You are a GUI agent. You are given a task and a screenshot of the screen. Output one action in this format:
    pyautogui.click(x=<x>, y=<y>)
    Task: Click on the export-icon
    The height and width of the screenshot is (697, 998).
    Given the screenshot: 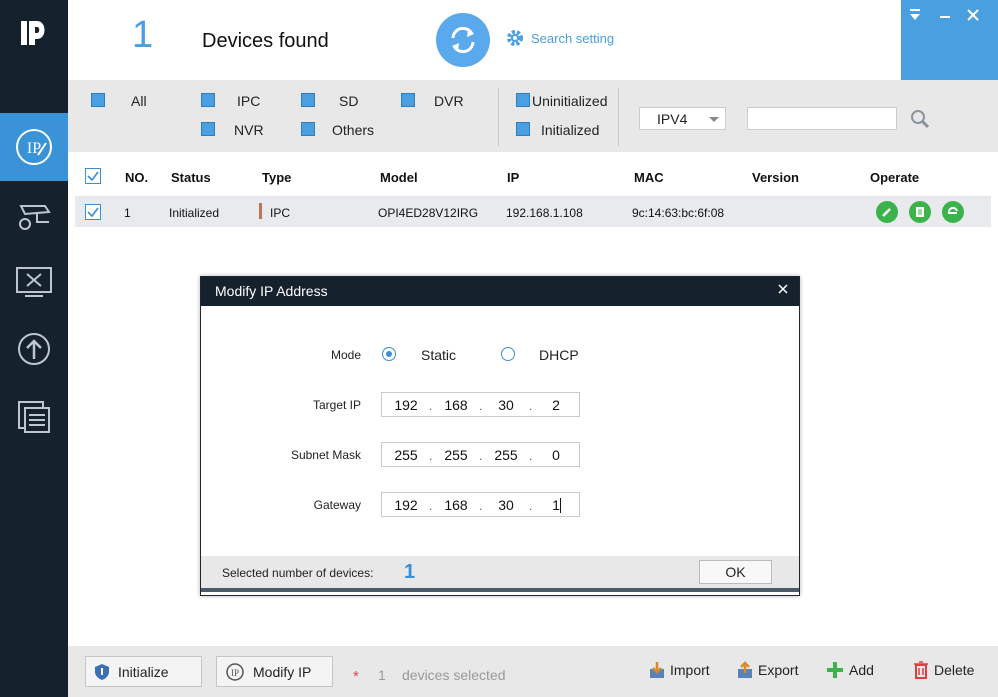 What is the action you would take?
    pyautogui.click(x=745, y=669)
    